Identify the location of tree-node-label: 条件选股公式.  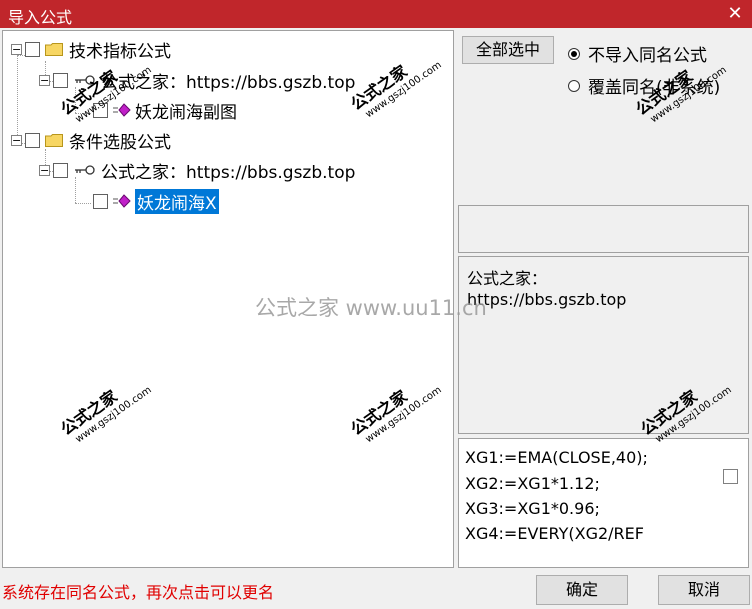
(120, 140).